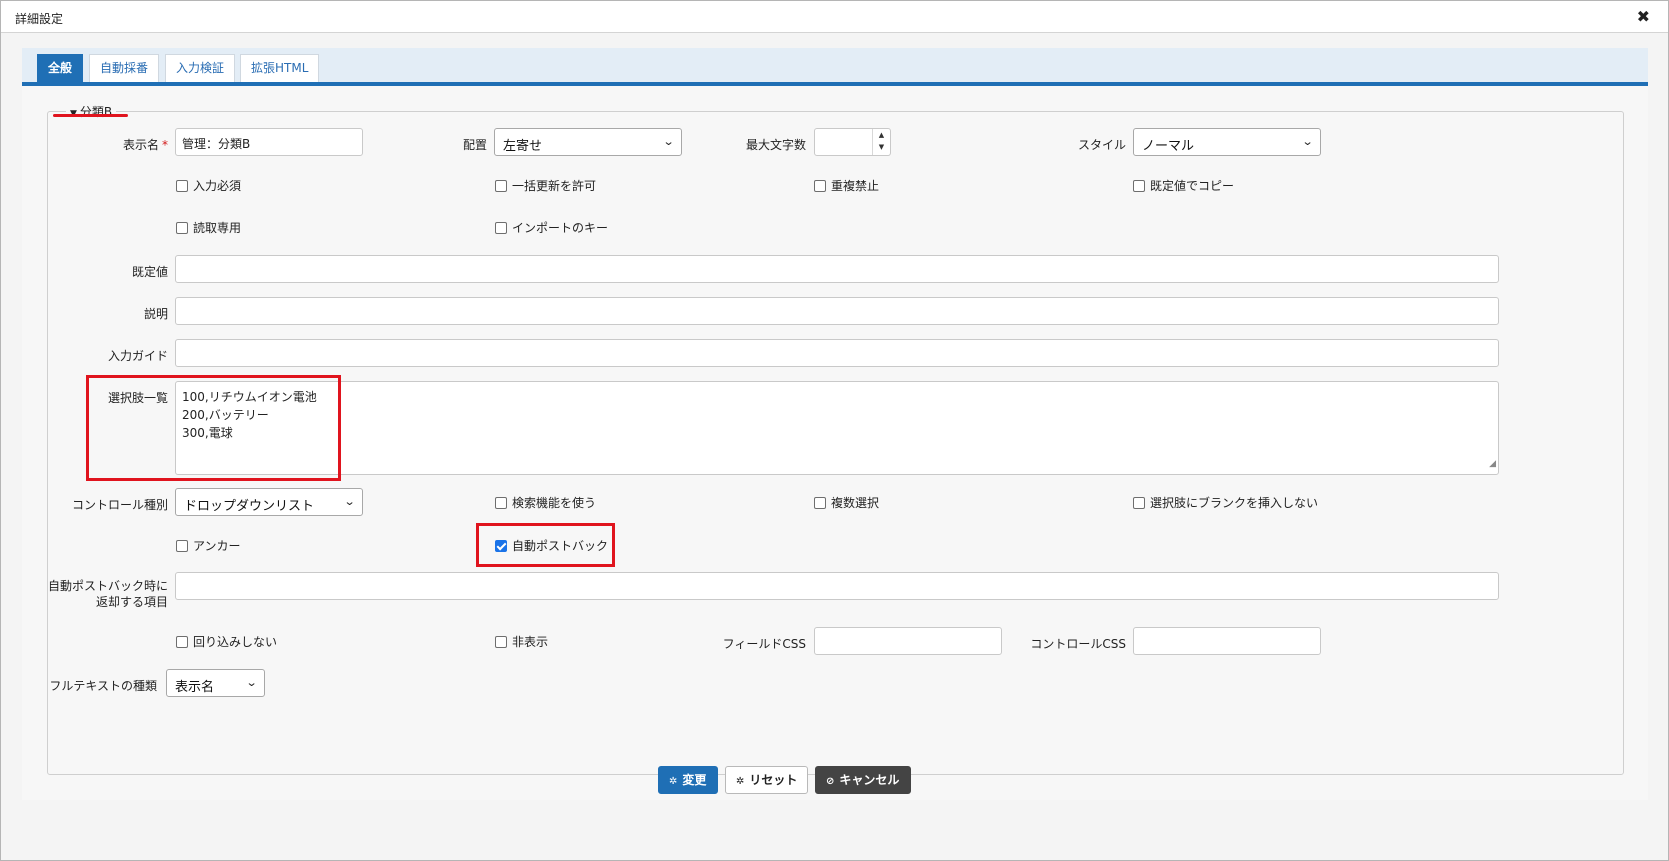  What do you see at coordinates (837, 269) in the screenshot?
I see `default-value-input` at bounding box center [837, 269].